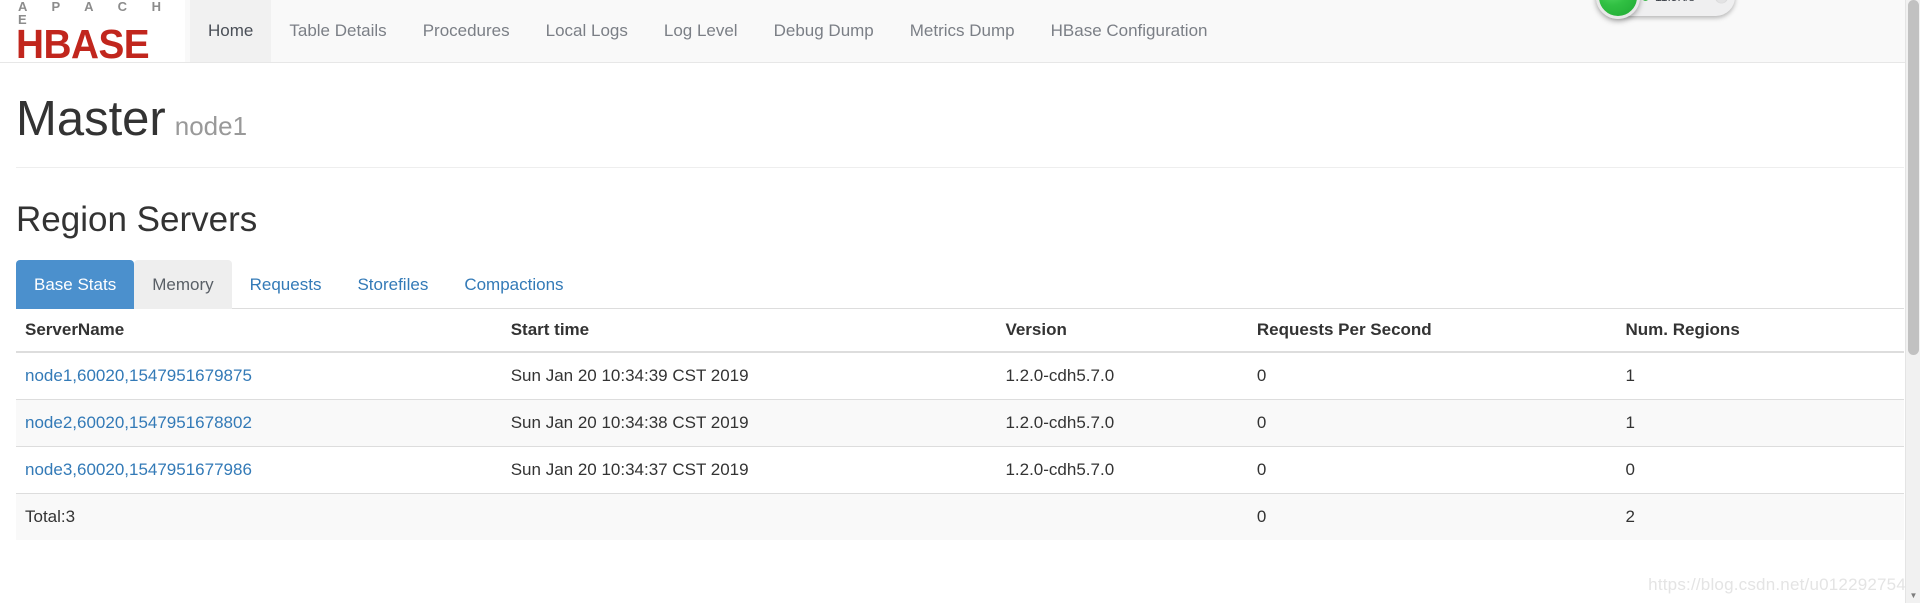 The image size is (1920, 603). Describe the element at coordinates (1122, 331) in the screenshot. I see `column-header-version: Version` at that location.